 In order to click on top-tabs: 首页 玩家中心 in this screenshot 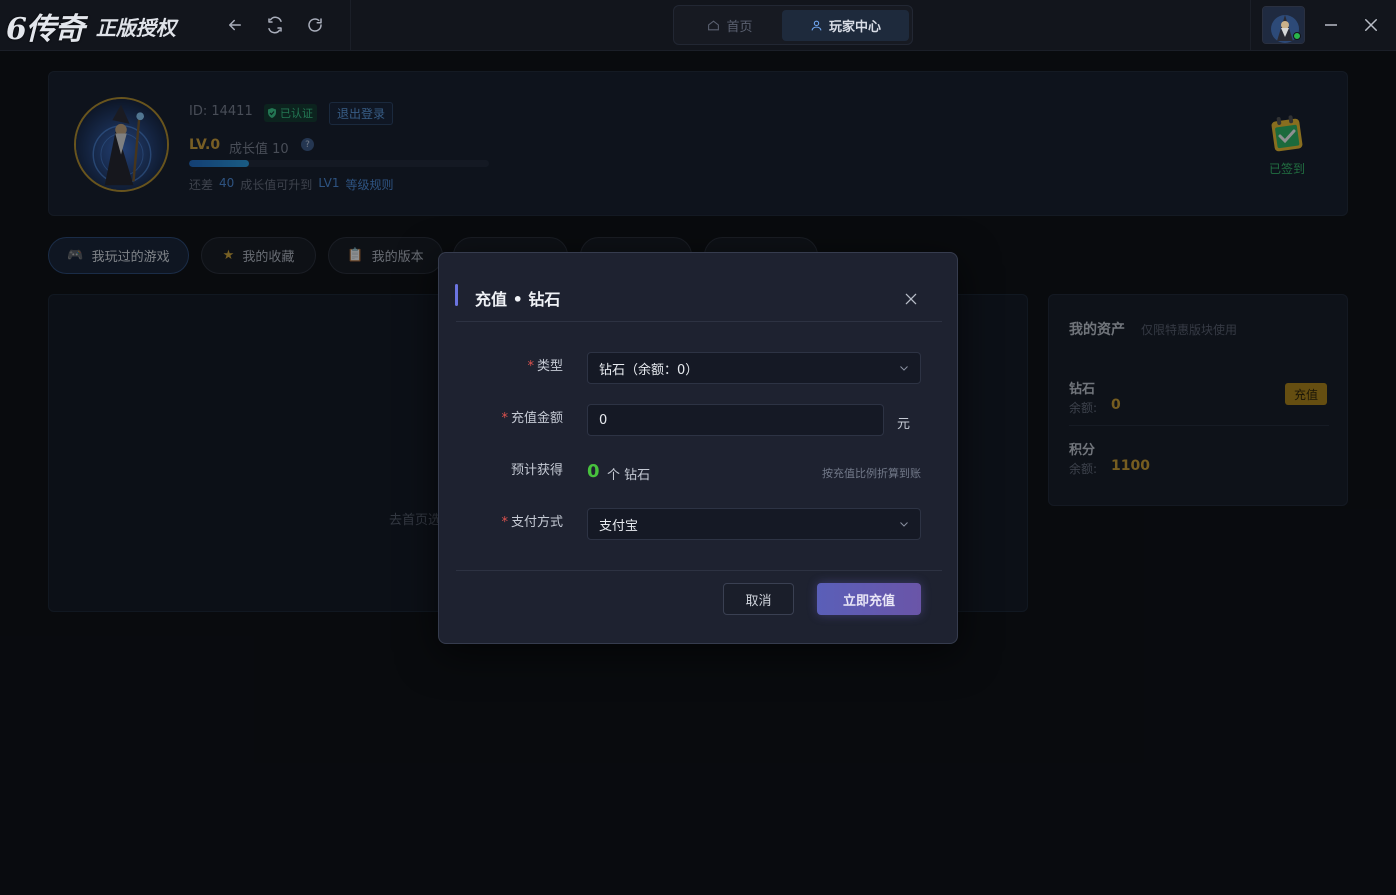, I will do `click(793, 25)`.